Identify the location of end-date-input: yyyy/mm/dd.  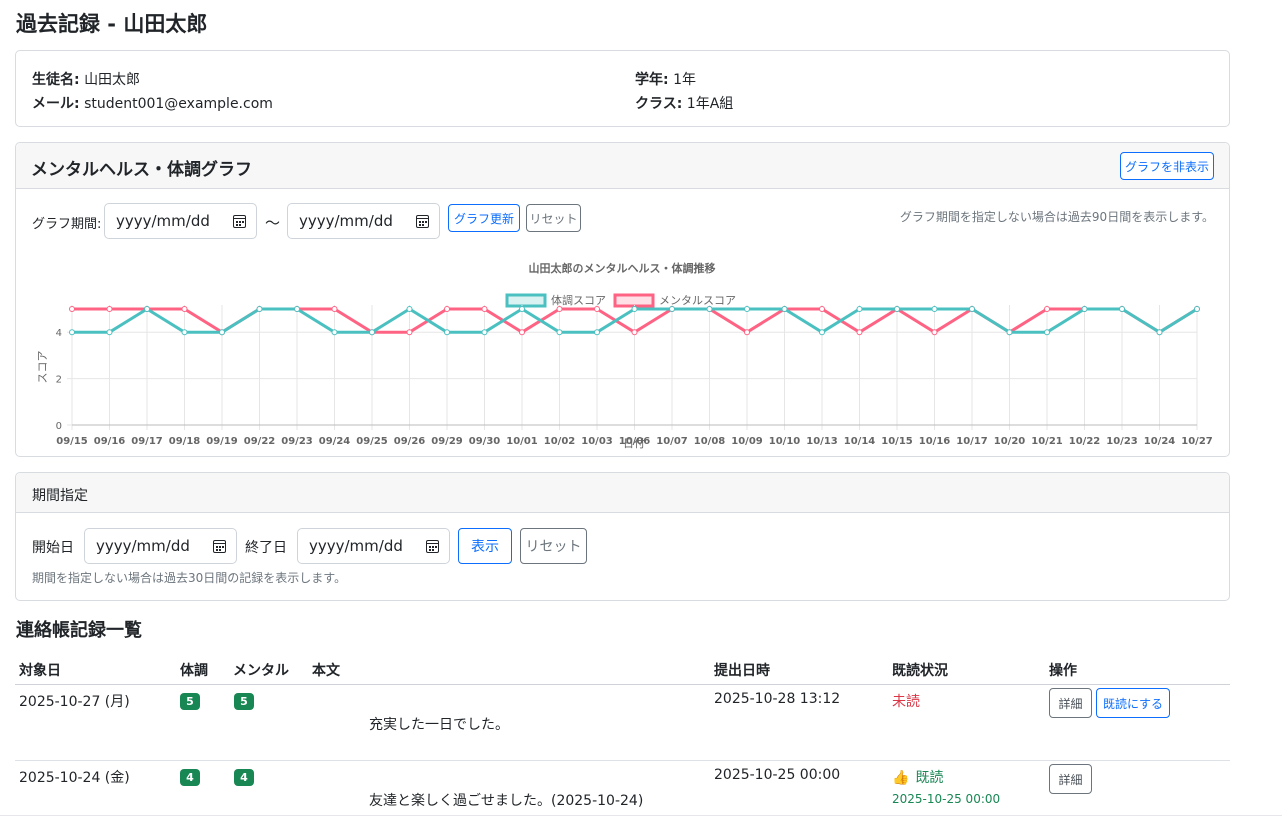
(373, 546).